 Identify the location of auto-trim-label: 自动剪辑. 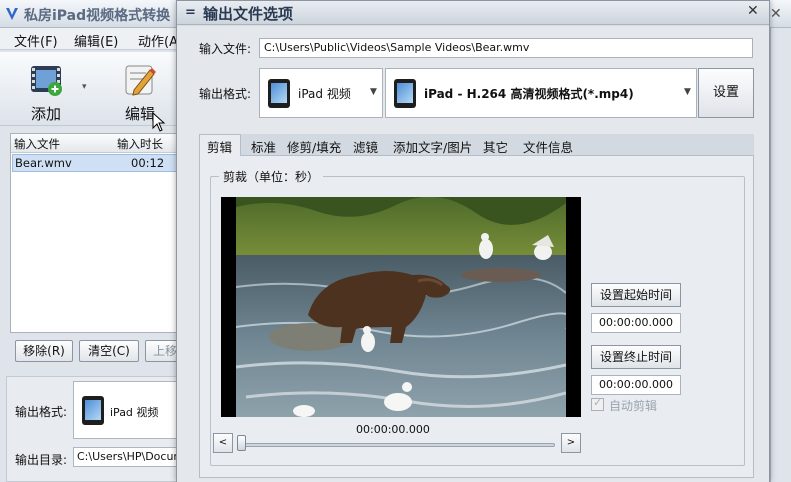
(633, 406).